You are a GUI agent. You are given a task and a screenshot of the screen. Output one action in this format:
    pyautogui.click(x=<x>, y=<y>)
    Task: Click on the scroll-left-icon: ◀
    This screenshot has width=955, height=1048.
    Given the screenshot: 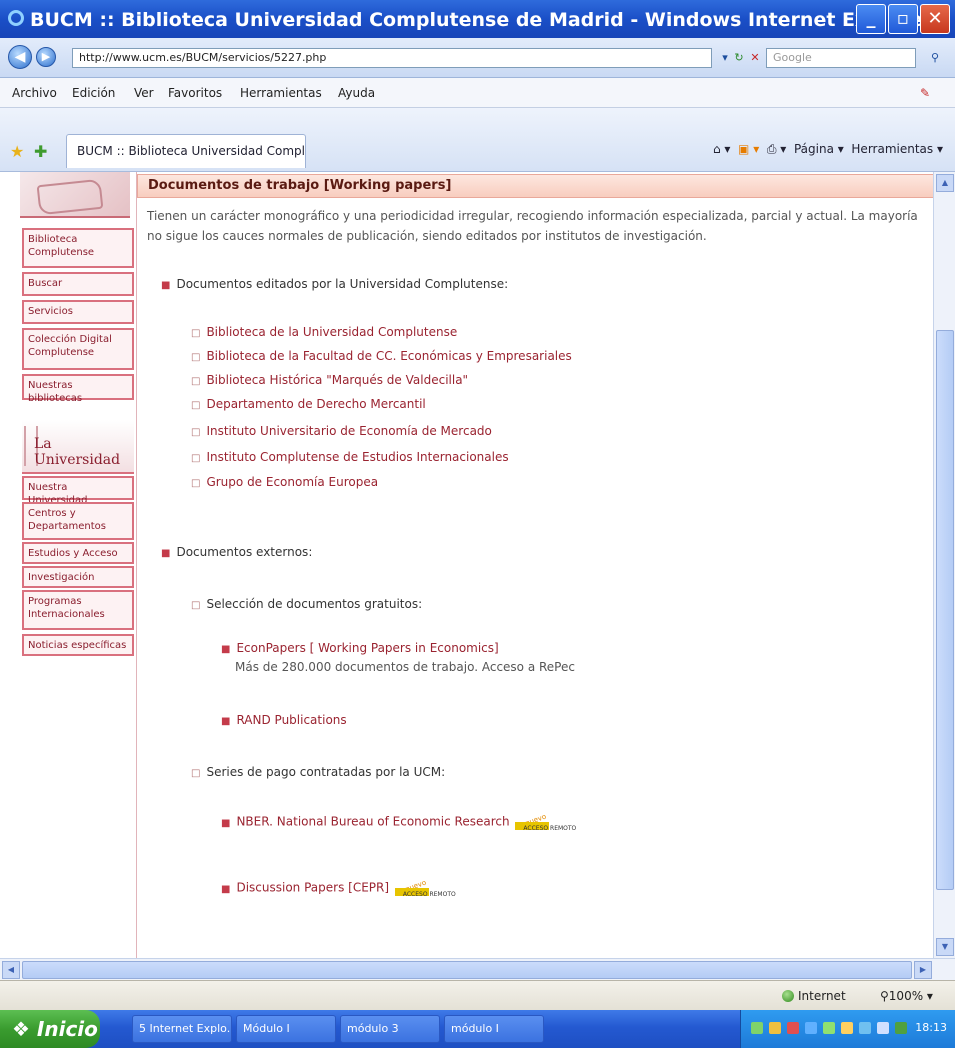 What is the action you would take?
    pyautogui.click(x=11, y=970)
    